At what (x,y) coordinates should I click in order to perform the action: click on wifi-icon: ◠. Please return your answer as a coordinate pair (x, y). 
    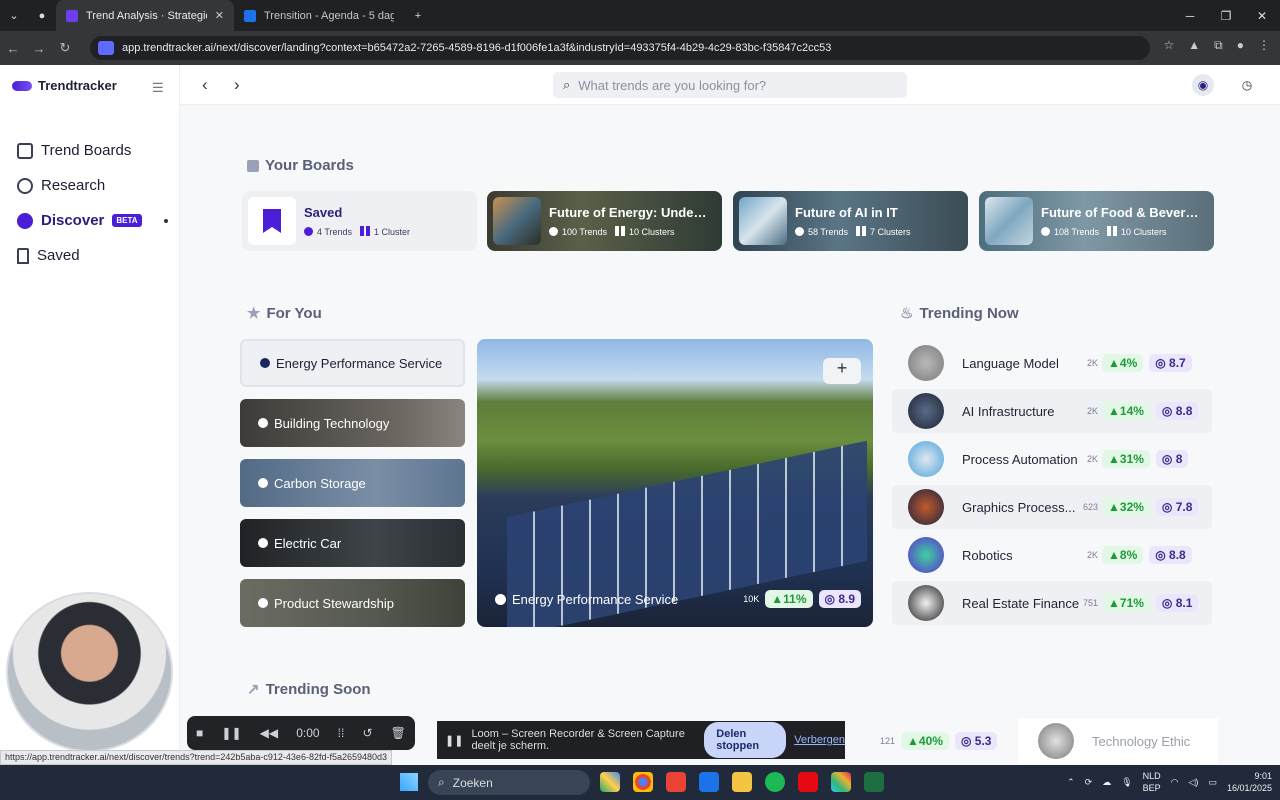
    Looking at the image, I should click on (1175, 782).